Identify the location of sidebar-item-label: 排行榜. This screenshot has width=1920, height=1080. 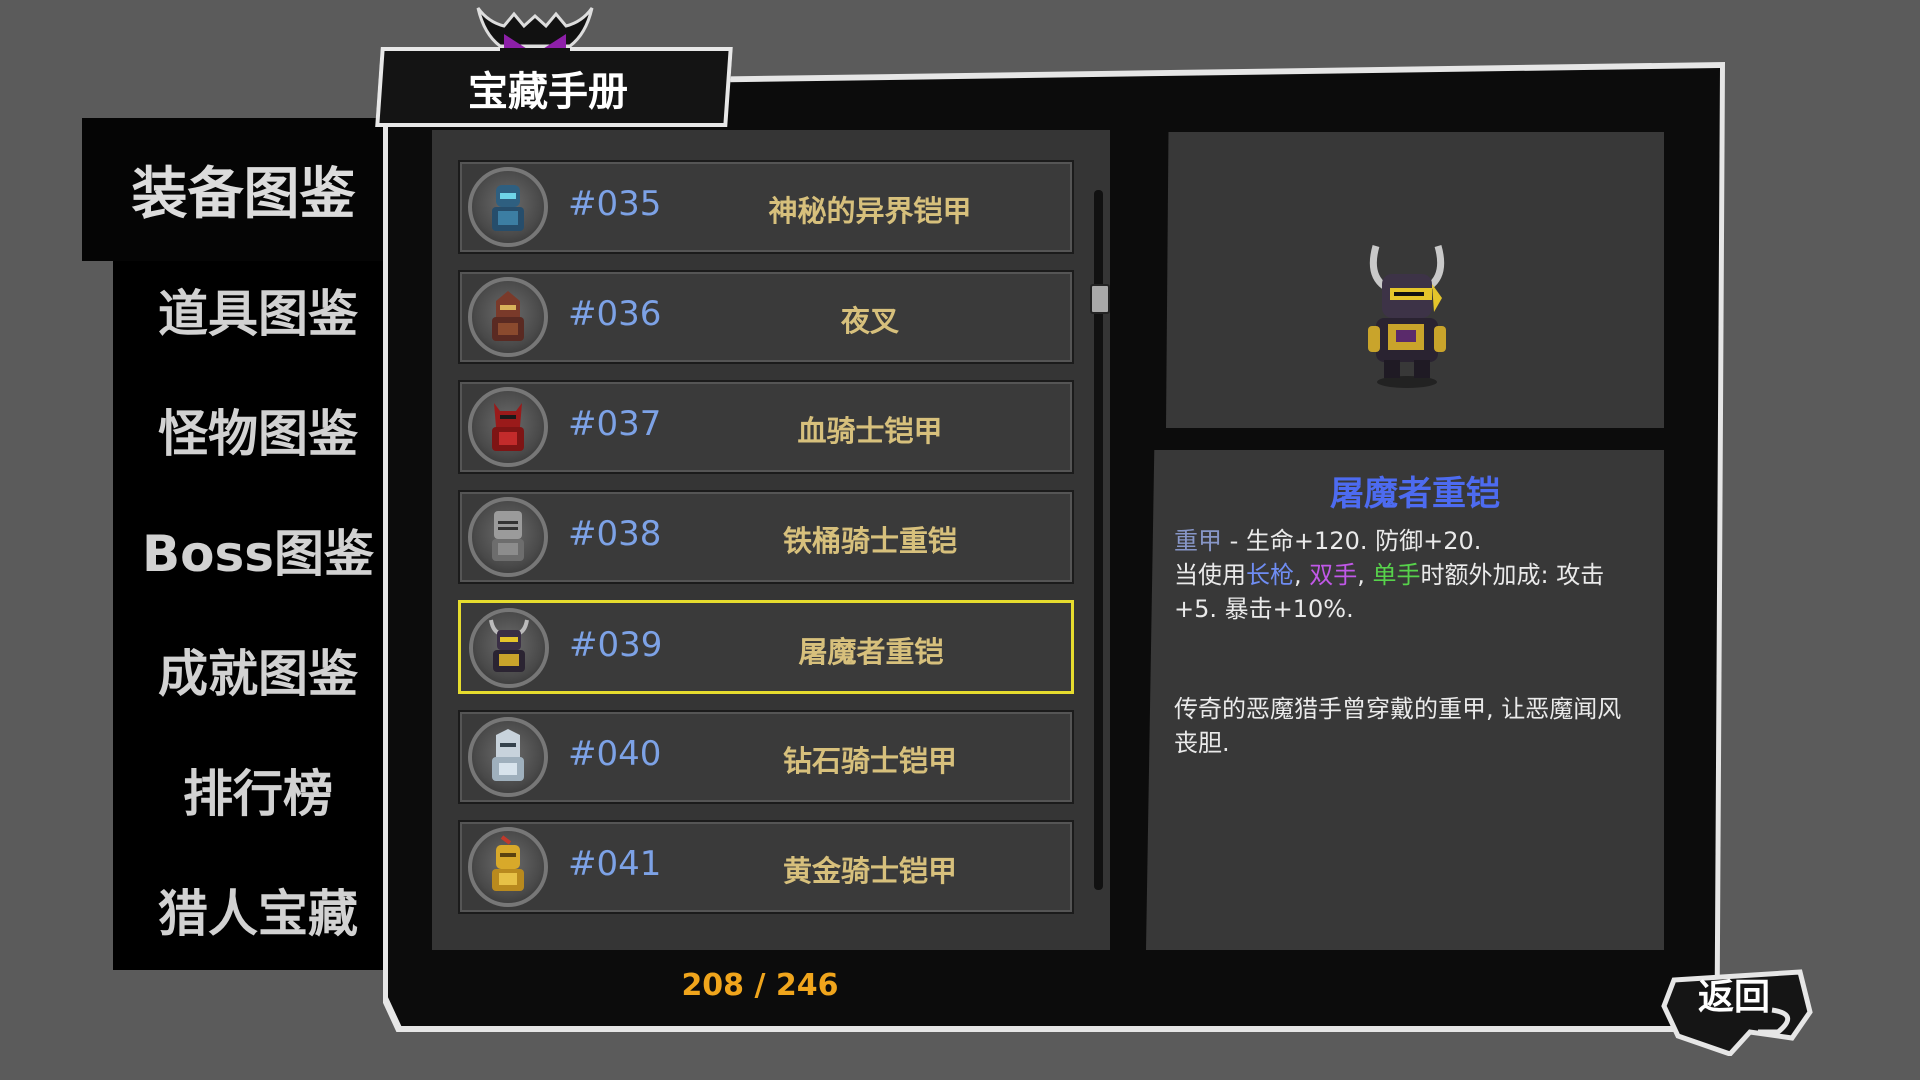
(258, 794).